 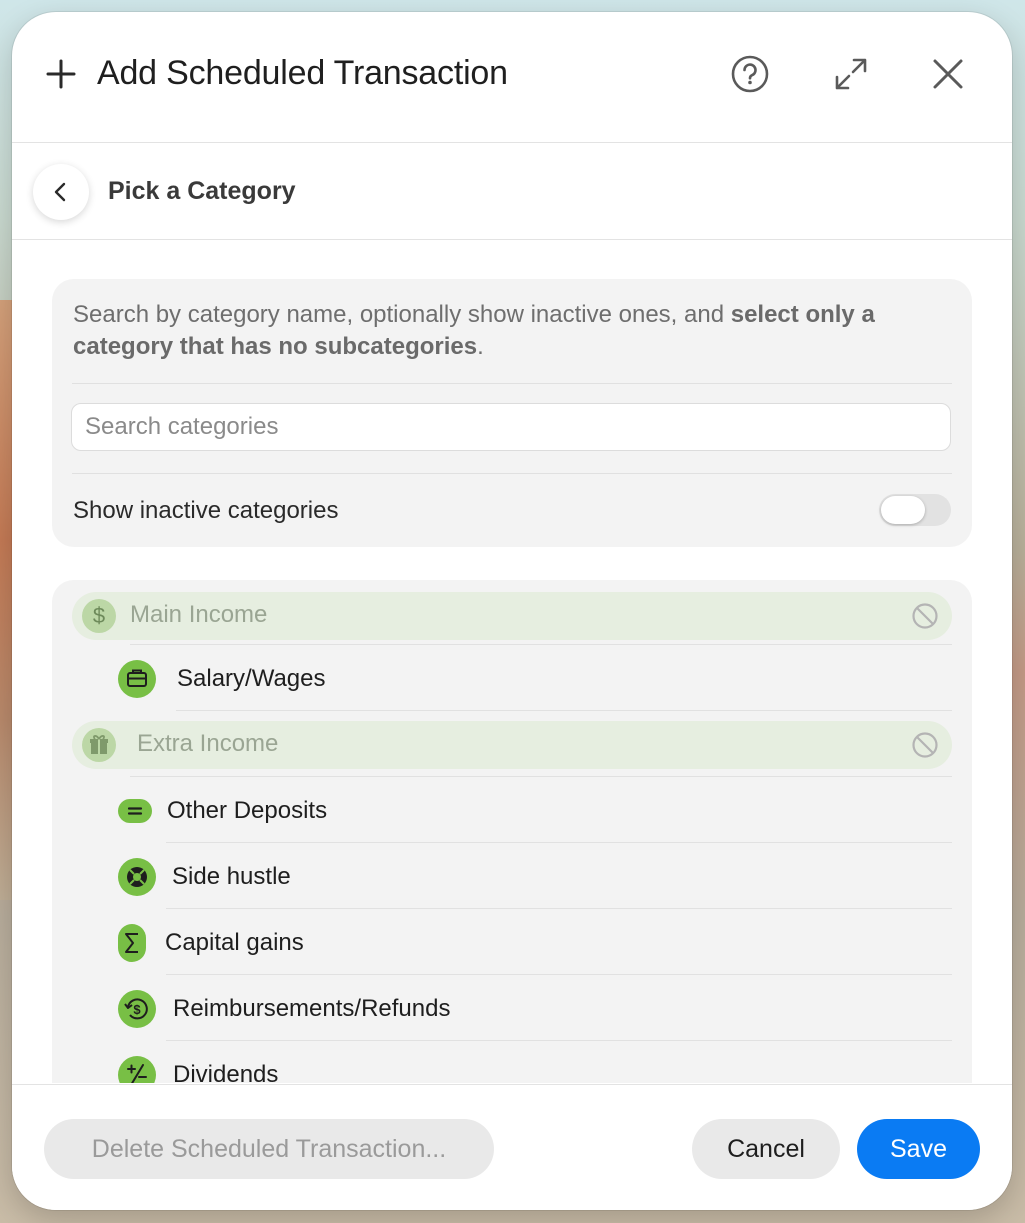 I want to click on expand-arrows-icon, so click(x=851, y=74).